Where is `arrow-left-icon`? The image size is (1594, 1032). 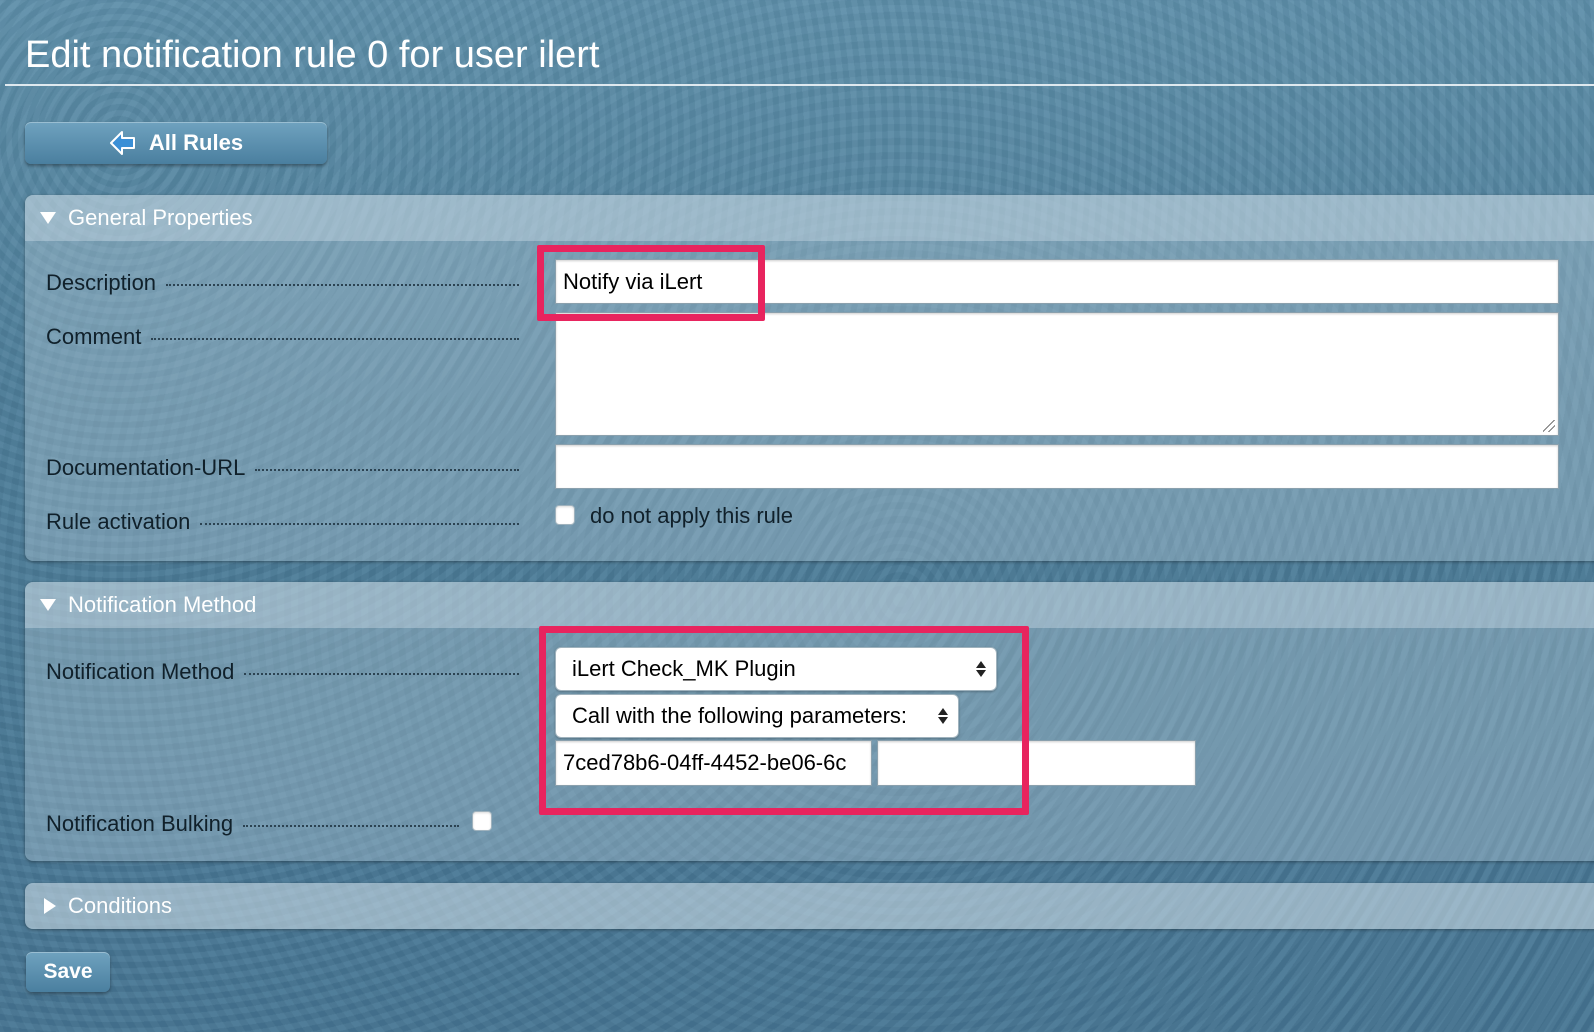
arrow-left-icon is located at coordinates (122, 143).